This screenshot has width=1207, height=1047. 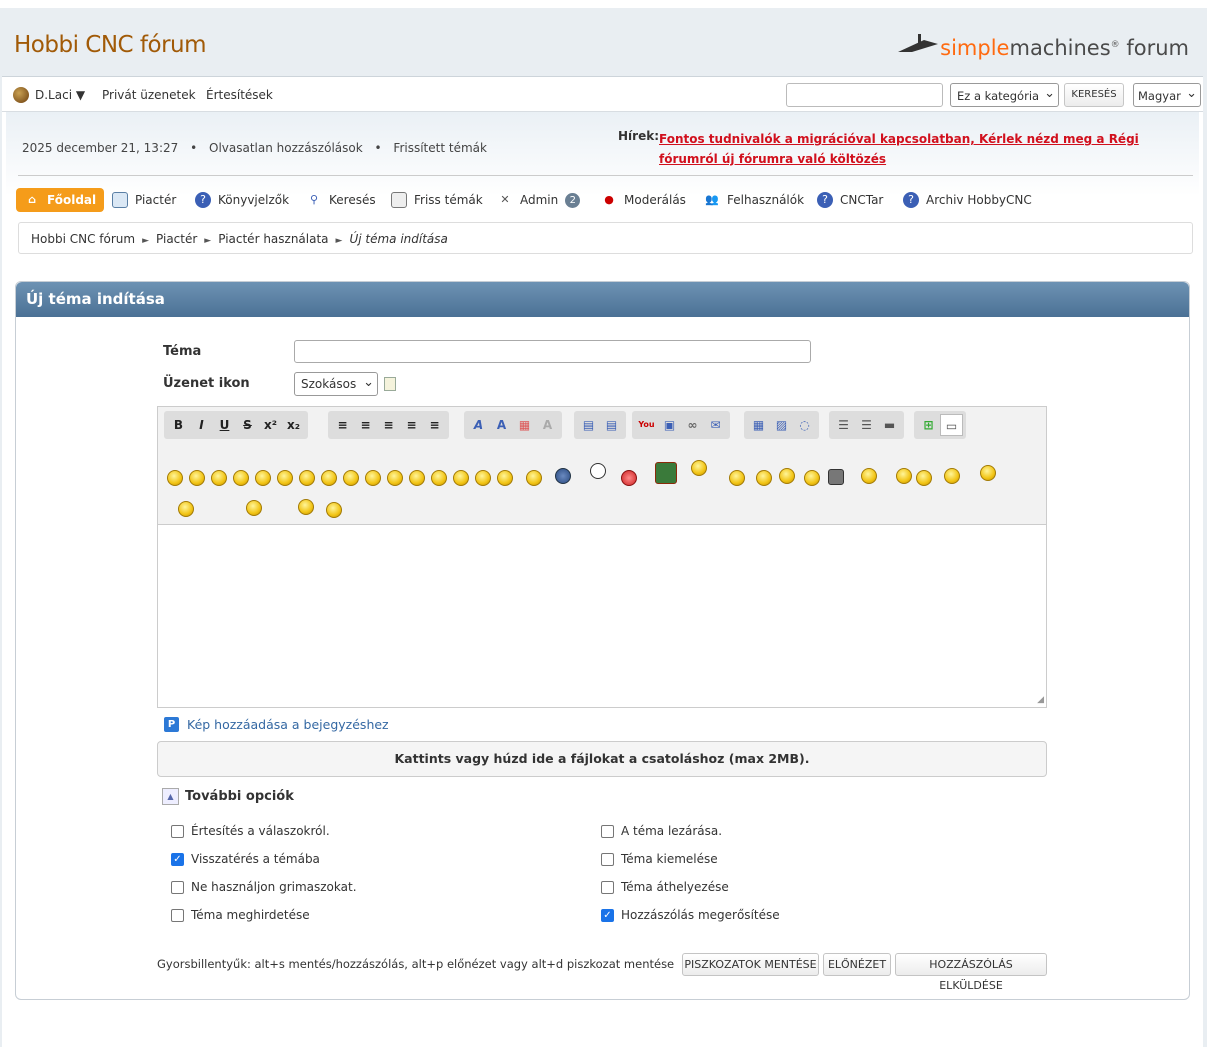 I want to click on email-icon: ✉, so click(x=715, y=425).